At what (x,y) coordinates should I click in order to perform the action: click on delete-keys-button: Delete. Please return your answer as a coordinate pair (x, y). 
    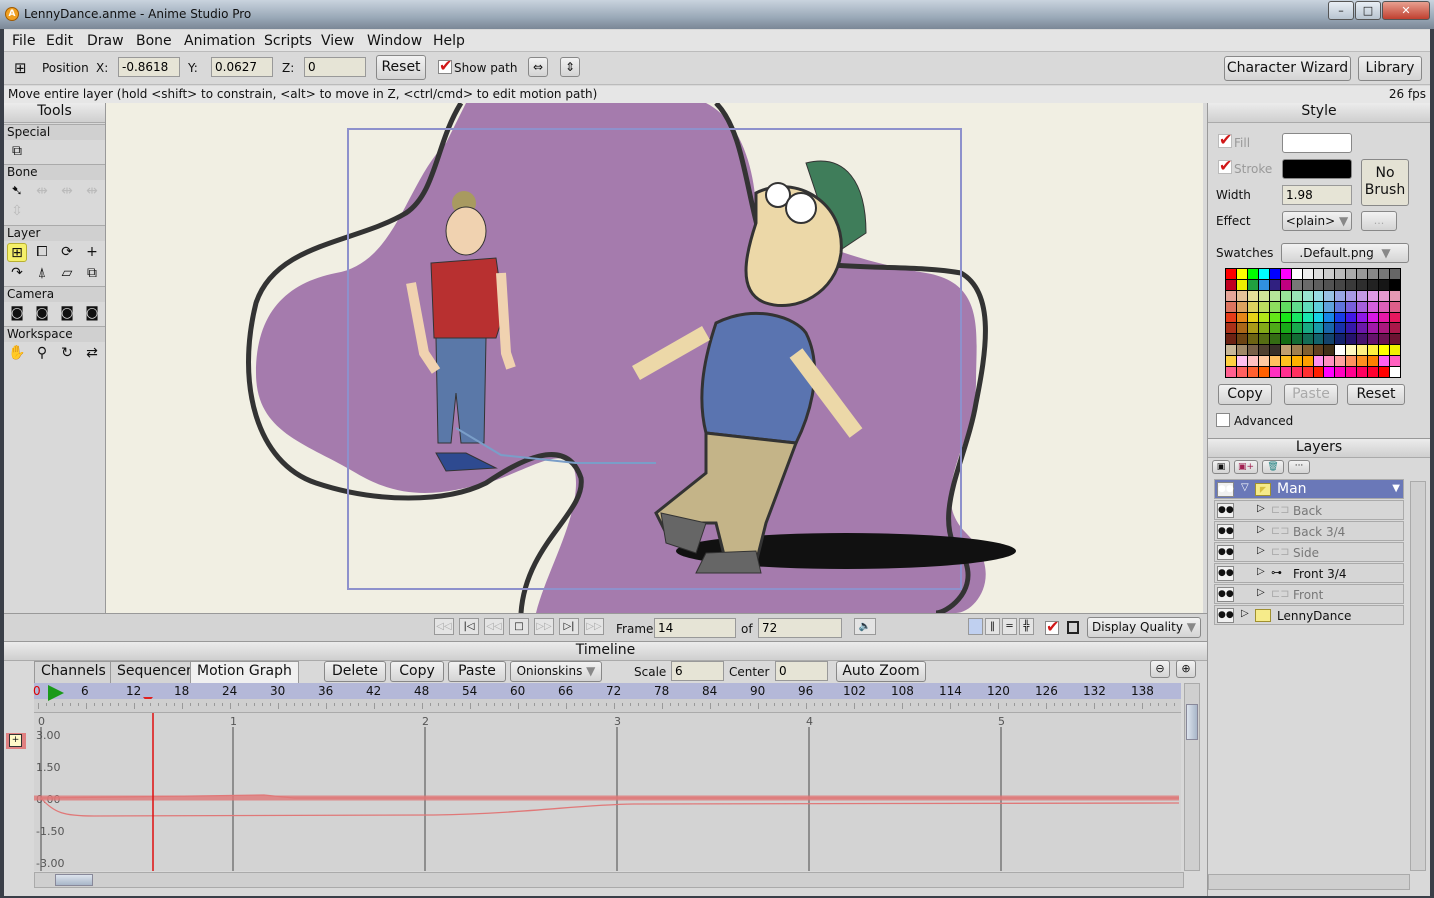
    Looking at the image, I should click on (355, 671).